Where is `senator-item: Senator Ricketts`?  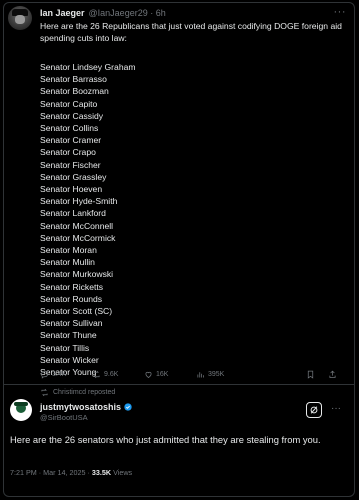 senator-item: Senator Ricketts is located at coordinates (72, 286).